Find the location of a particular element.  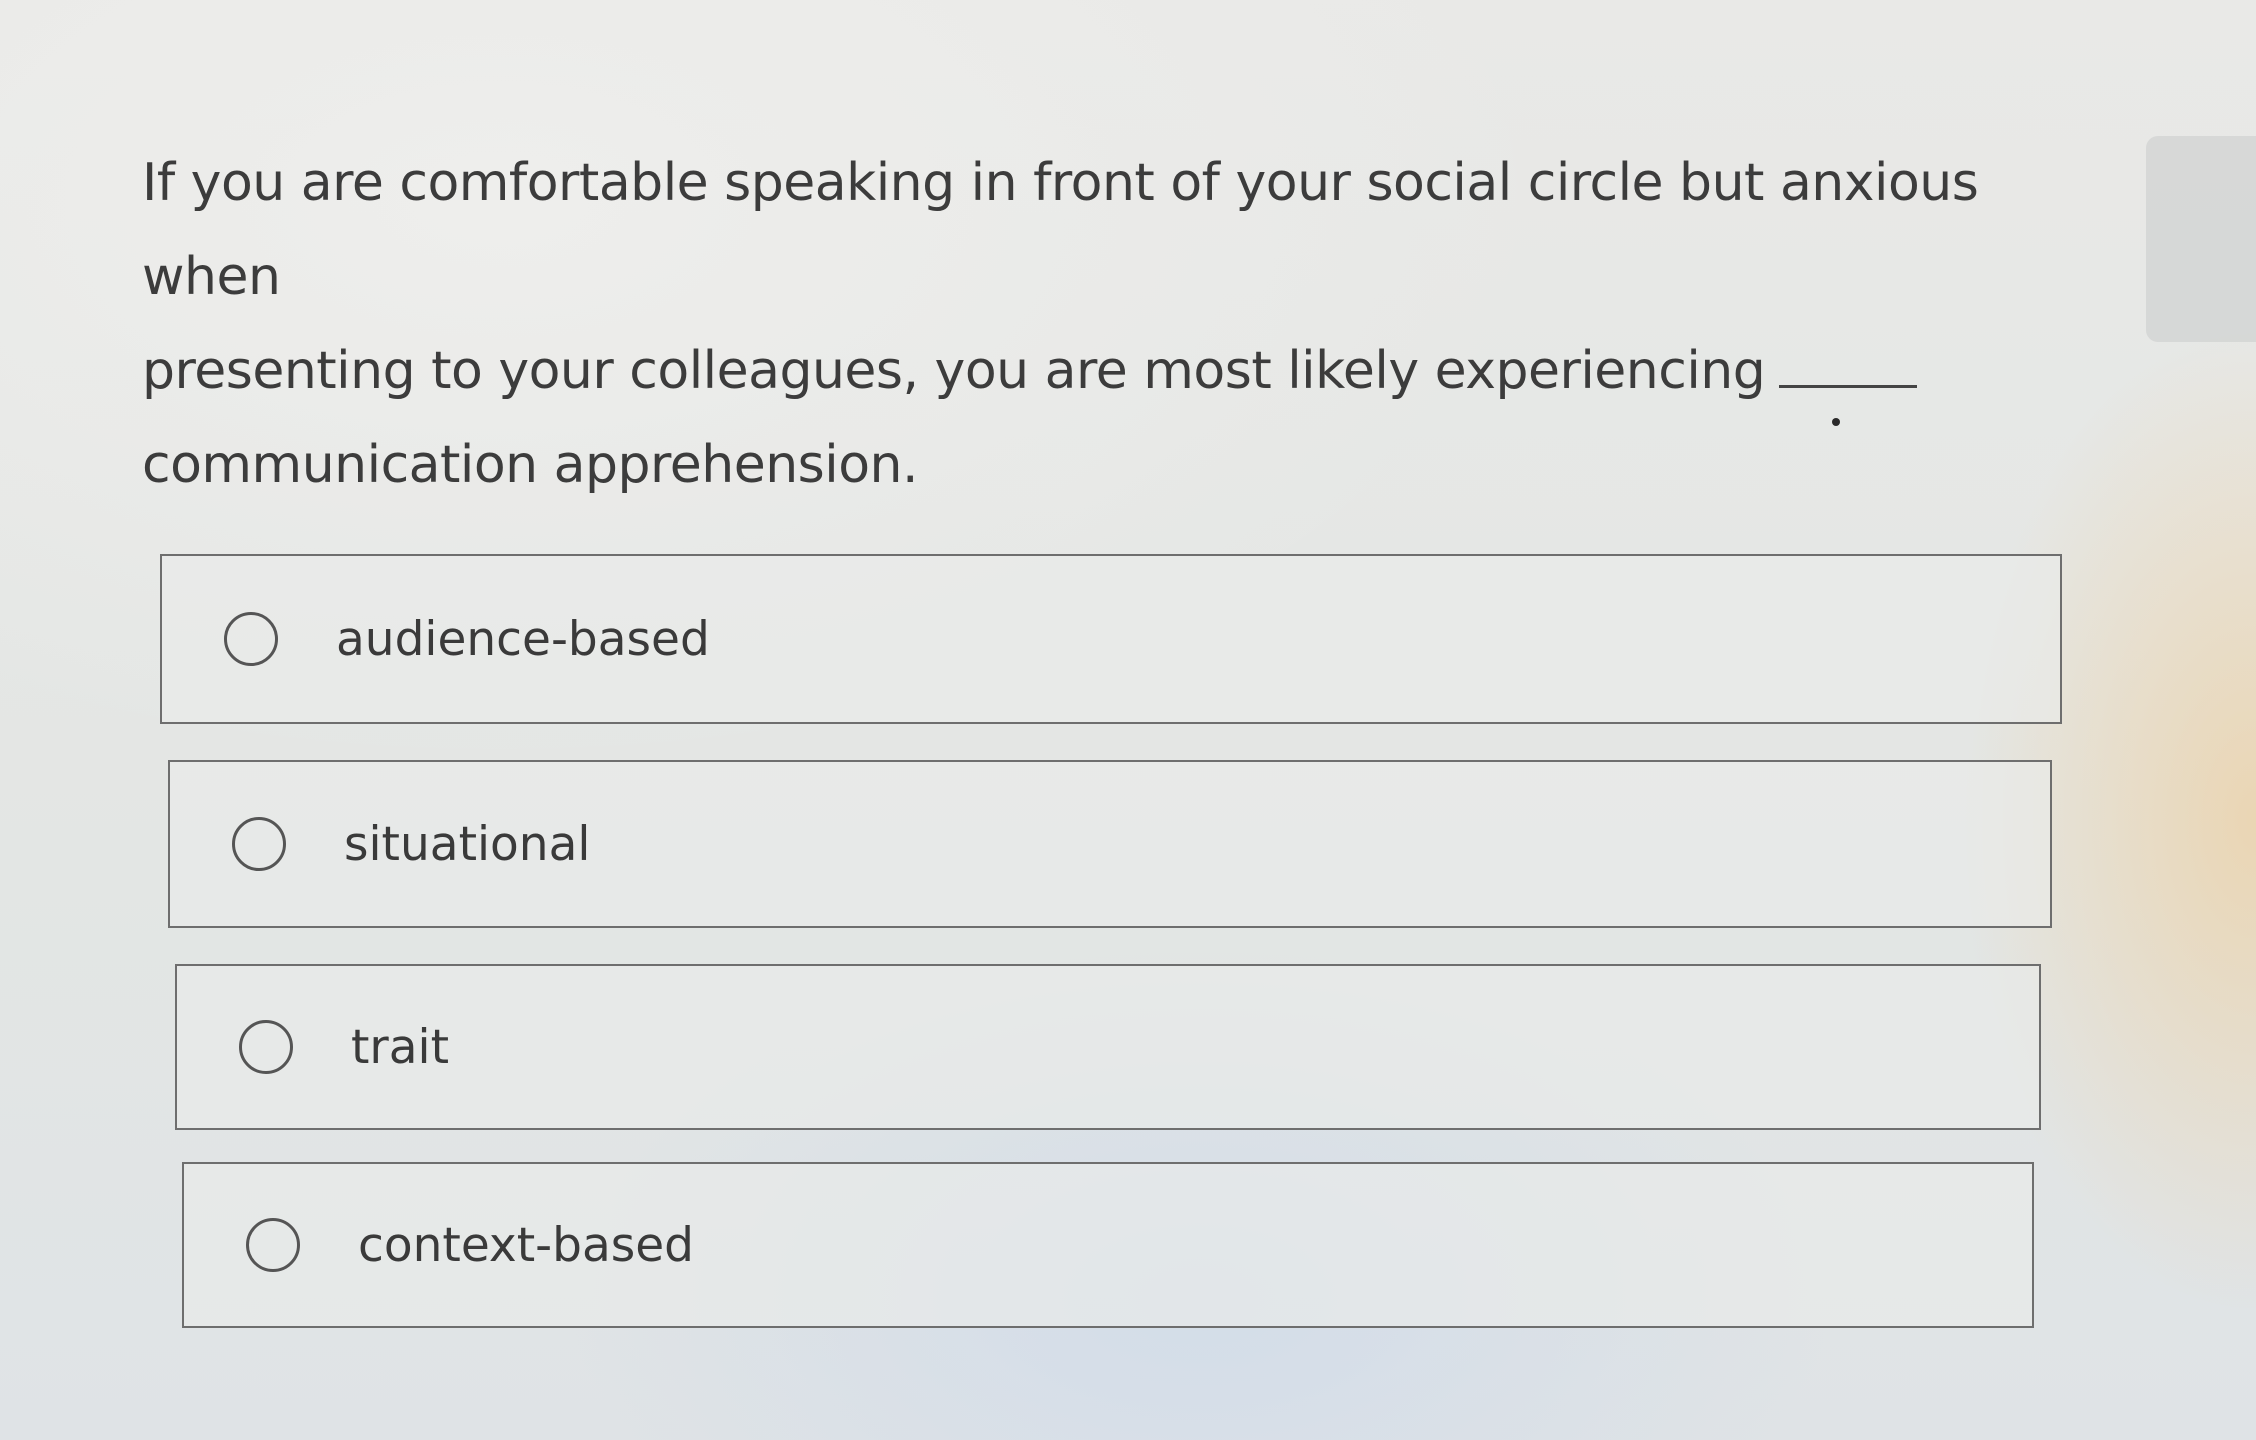

option-label: trait is located at coordinates (400, 1047).